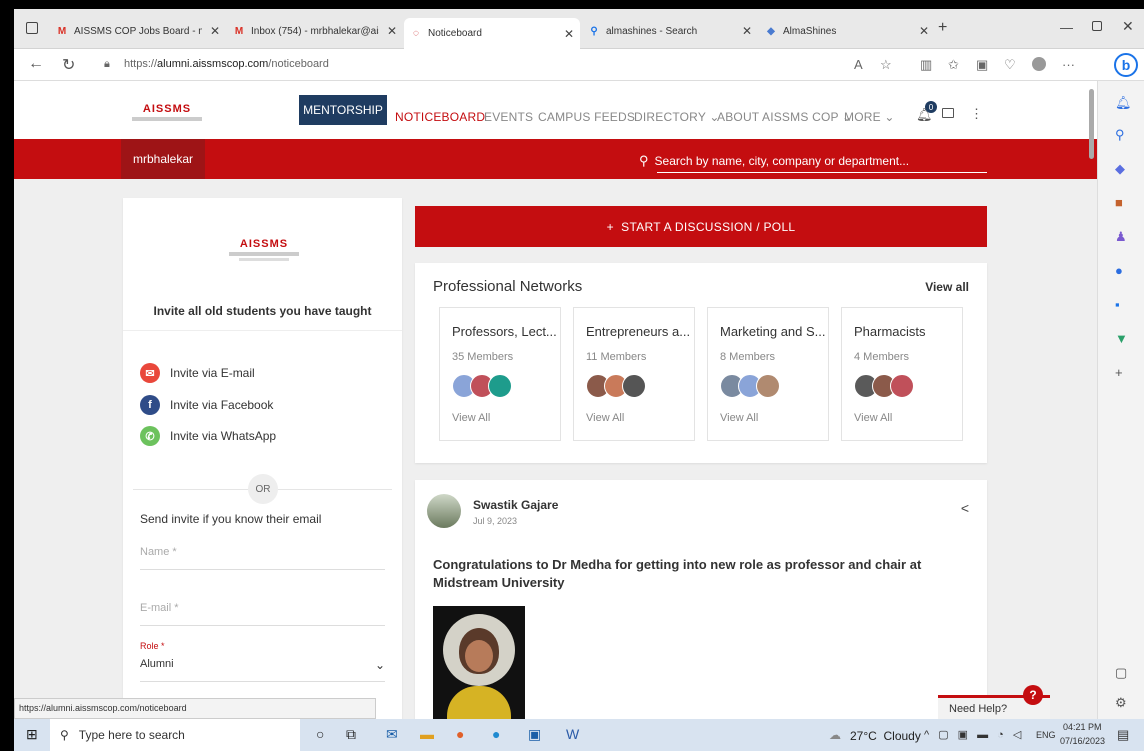 The height and width of the screenshot is (751, 1144). What do you see at coordinates (1082, 727) in the screenshot?
I see `clock-time: 04:21 PM` at bounding box center [1082, 727].